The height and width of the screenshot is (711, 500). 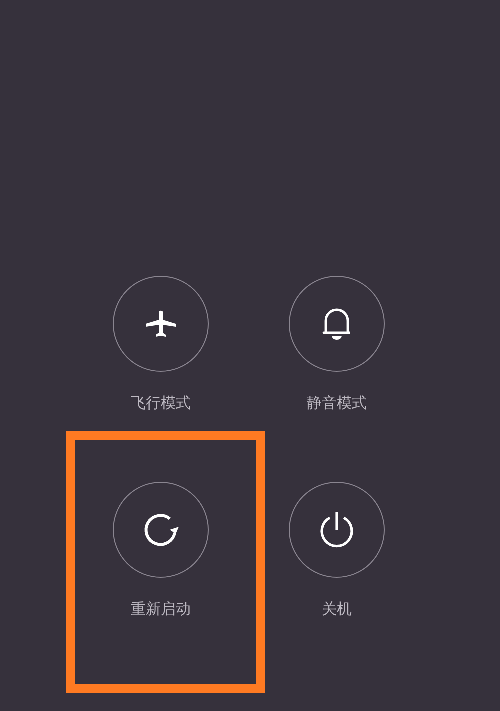 What do you see at coordinates (161, 609) in the screenshot?
I see `option-label: 重新启动` at bounding box center [161, 609].